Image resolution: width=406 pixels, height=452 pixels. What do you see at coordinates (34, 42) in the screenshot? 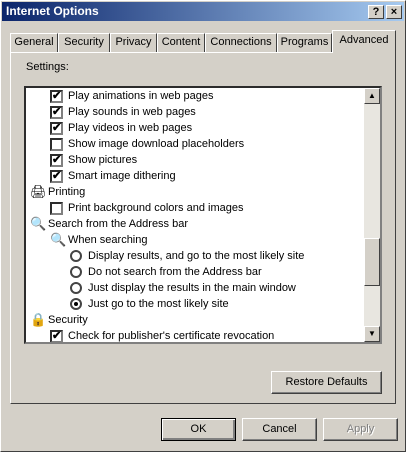
I see `tab-general: General` at bounding box center [34, 42].